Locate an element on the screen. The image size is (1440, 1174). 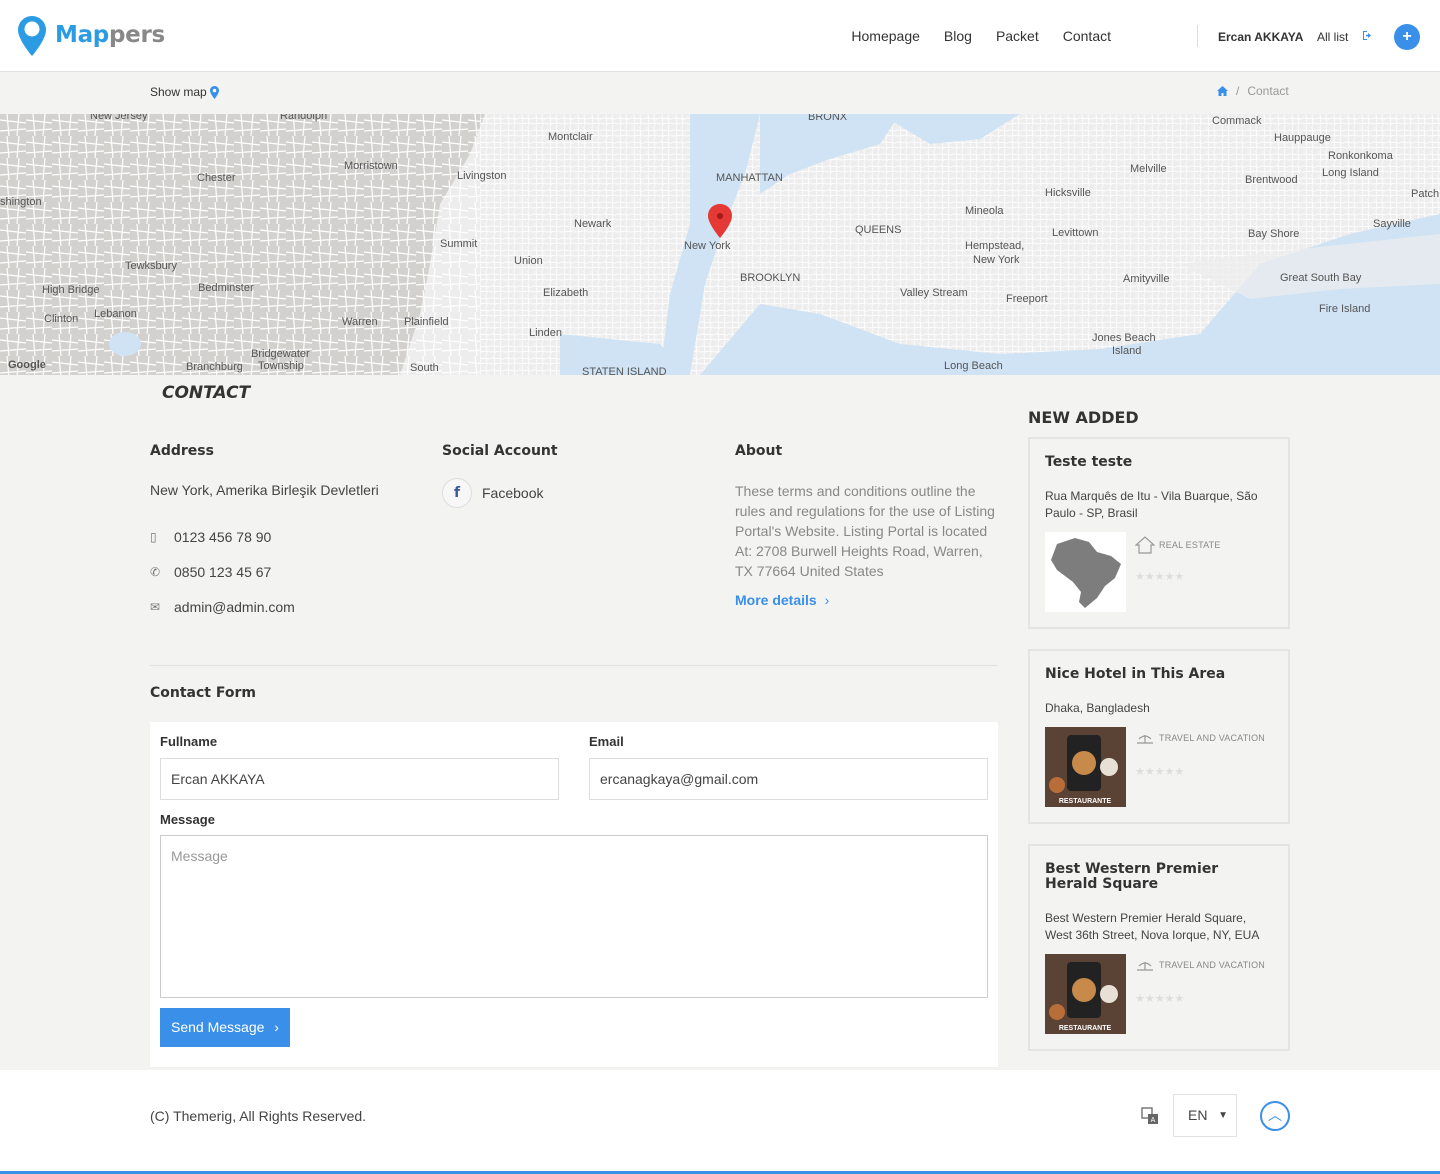
map-label: Long Island is located at coordinates (1350, 173).